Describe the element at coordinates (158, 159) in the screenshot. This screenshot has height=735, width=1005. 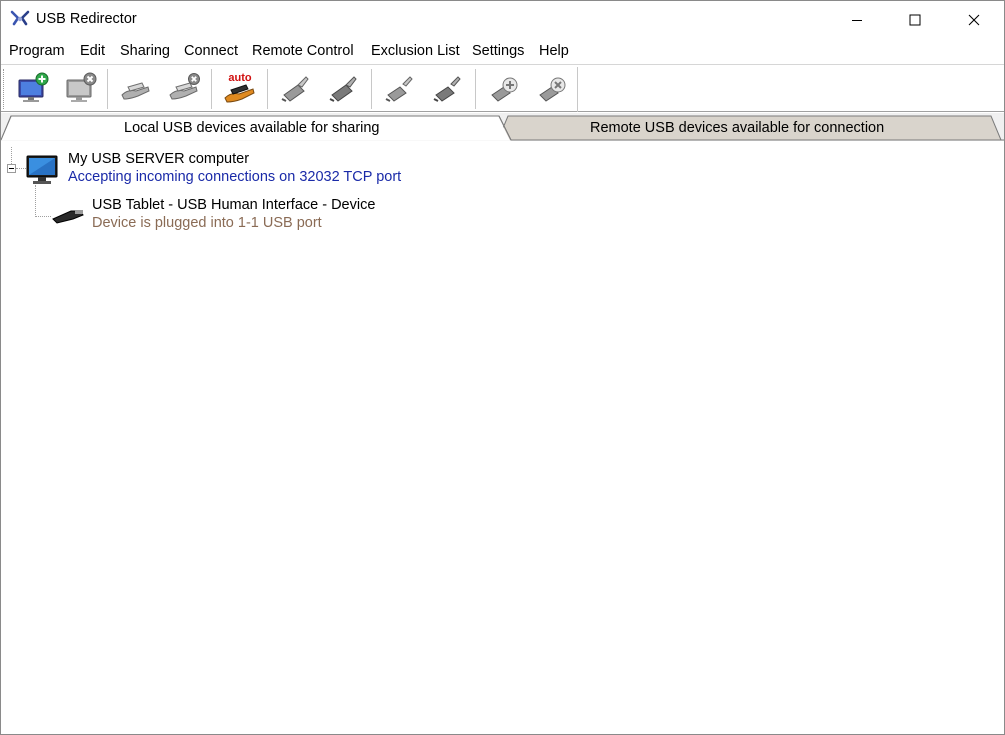
I see `server-node-title: My USB SERVER computer` at that location.